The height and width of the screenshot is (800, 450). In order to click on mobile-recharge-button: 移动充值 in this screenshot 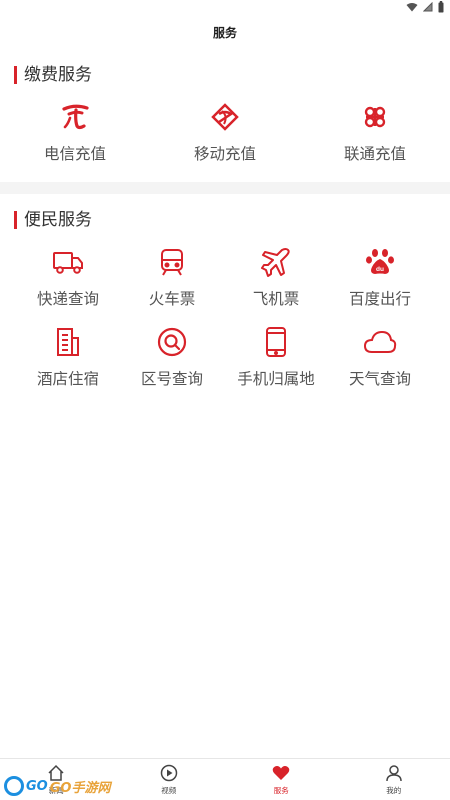, I will do `click(225, 132)`.